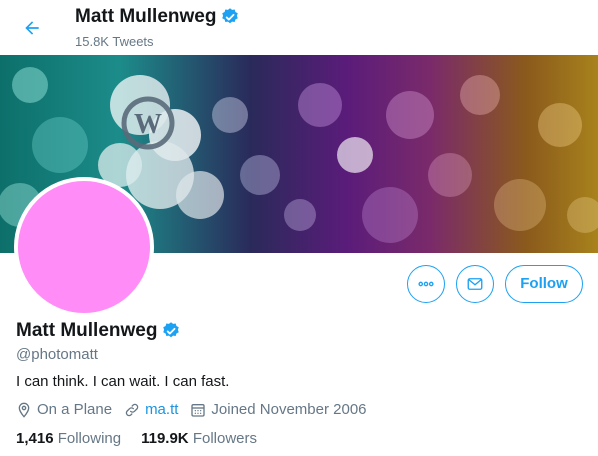  I want to click on joined-date: Joined November 2006, so click(278, 409).